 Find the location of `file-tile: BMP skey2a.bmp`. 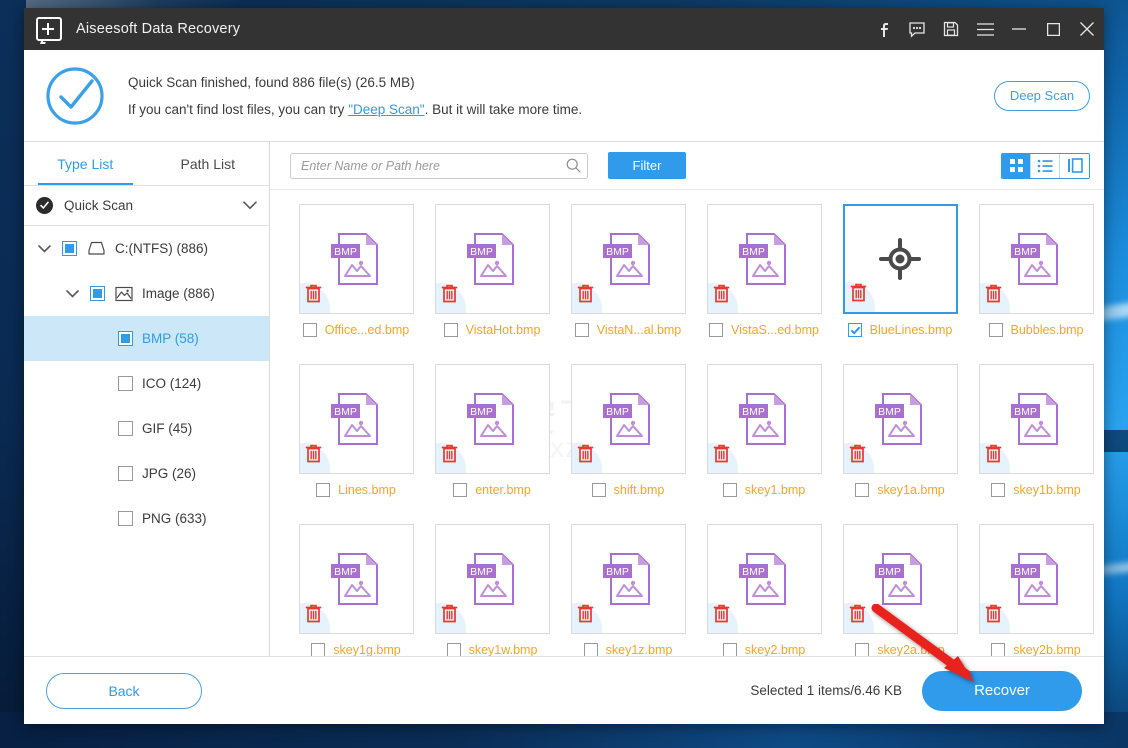

file-tile: BMP skey2a.bmp is located at coordinates (900, 590).